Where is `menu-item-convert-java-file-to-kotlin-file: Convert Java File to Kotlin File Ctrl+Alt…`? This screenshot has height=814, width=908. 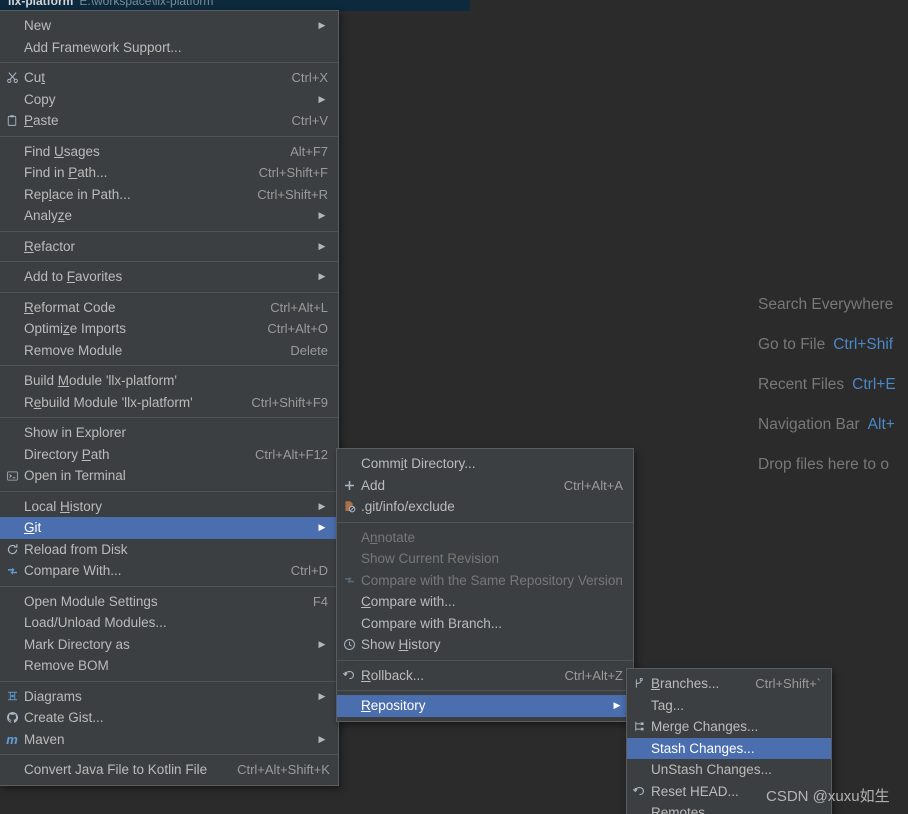 menu-item-convert-java-file-to-kotlin-file: Convert Java File to Kotlin File Ctrl+Alt… is located at coordinates (169, 770).